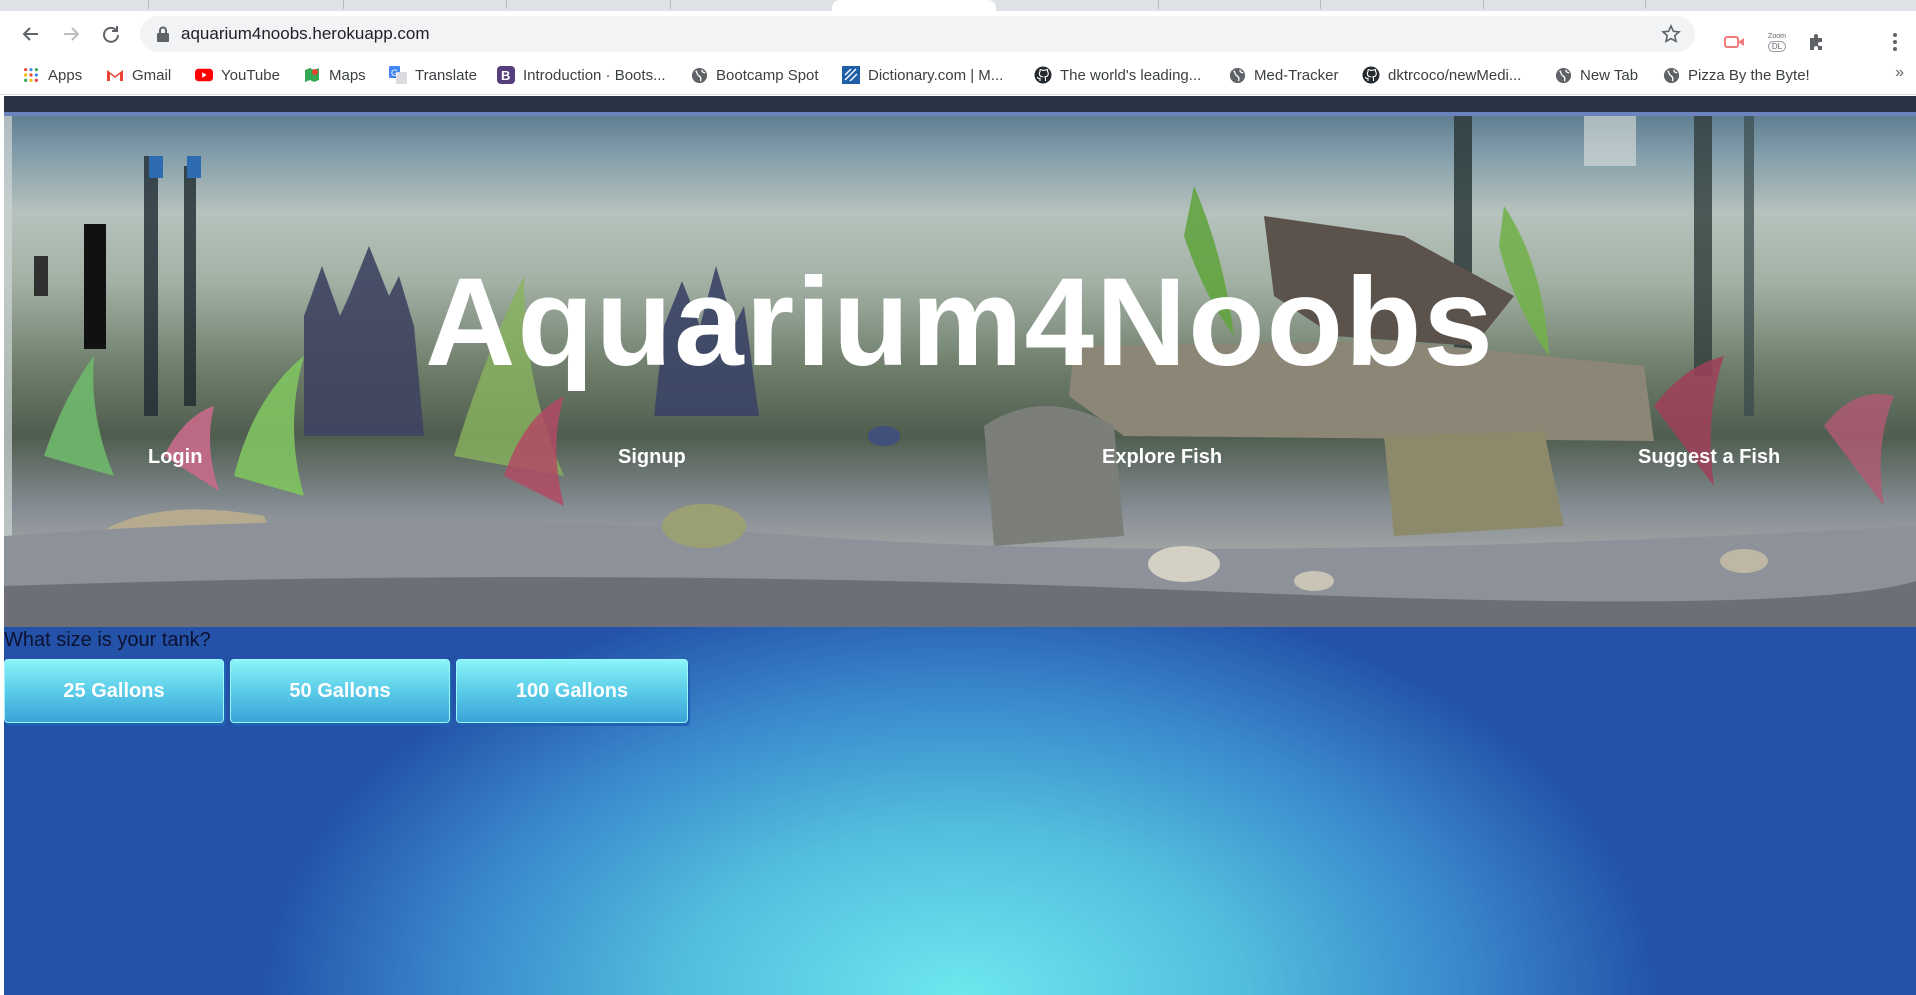 The image size is (1916, 995). Describe the element at coordinates (1162, 457) in the screenshot. I see `explore-fish-link: Explore Fish` at that location.